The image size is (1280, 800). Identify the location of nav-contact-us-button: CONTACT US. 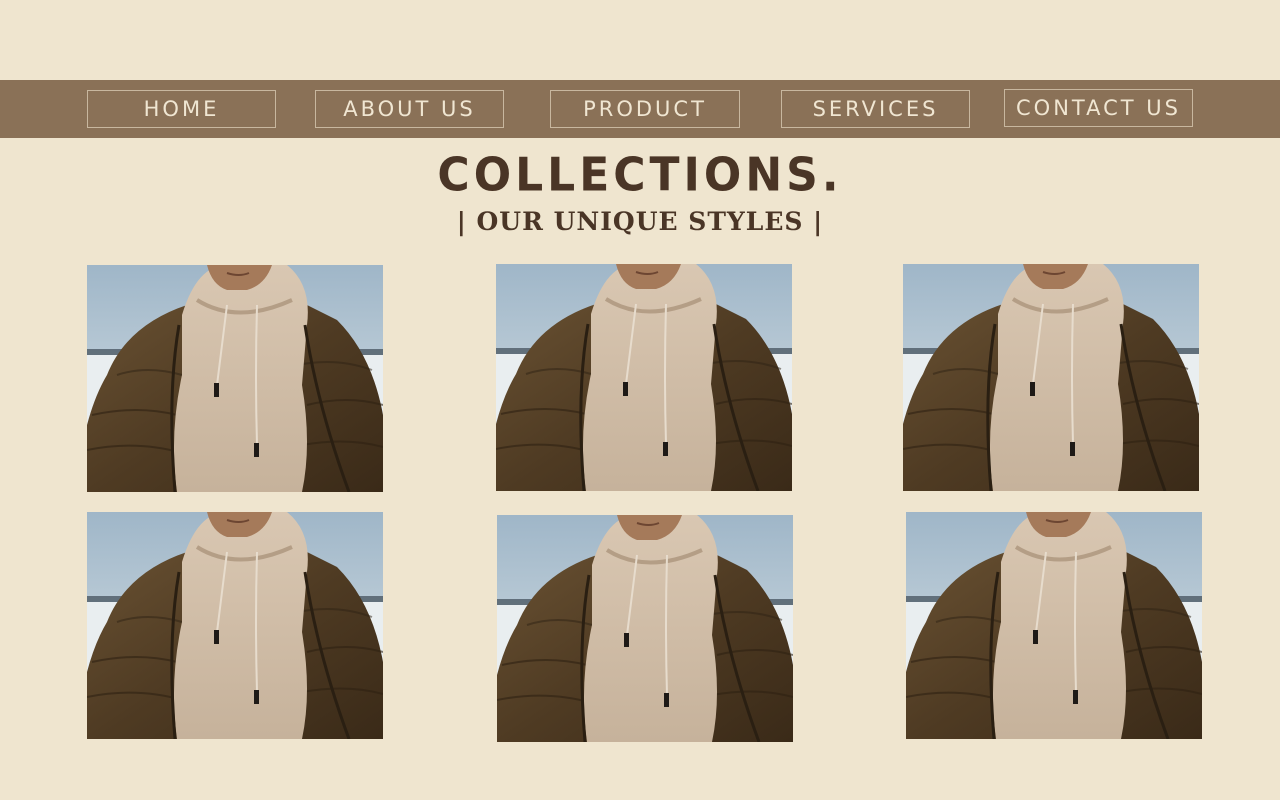
(1098, 108).